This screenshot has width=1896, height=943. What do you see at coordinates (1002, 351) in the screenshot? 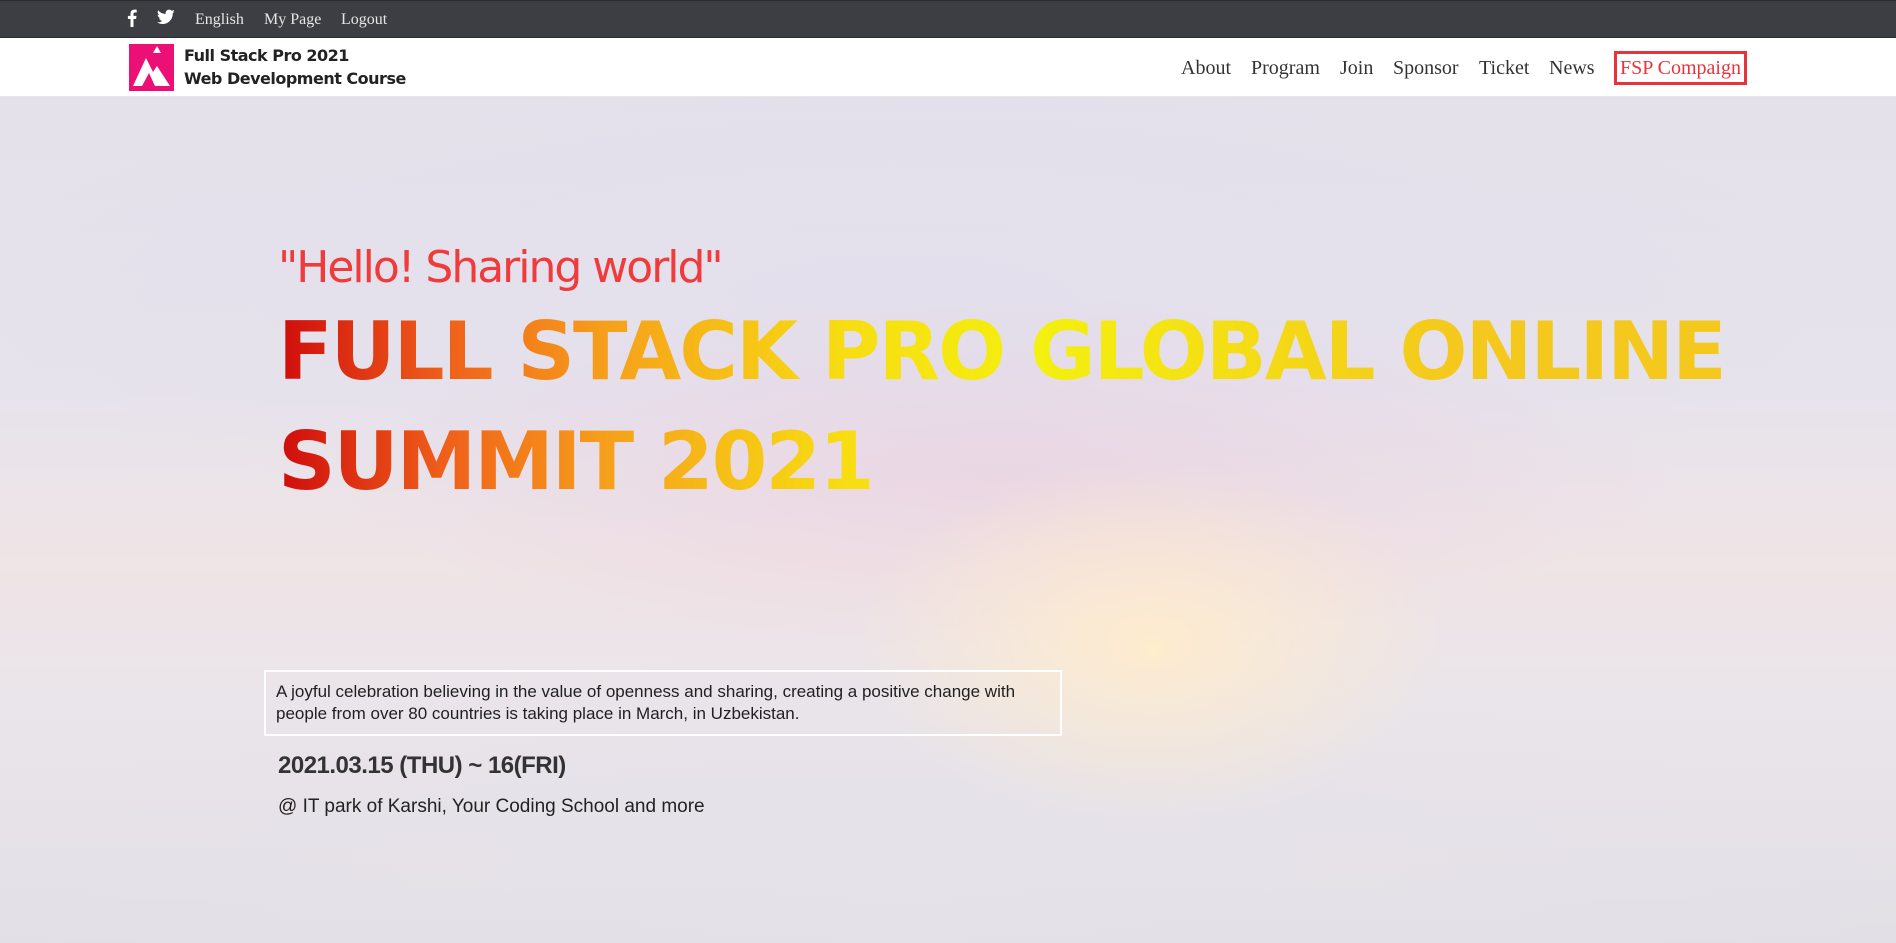
I see `hero-title-line1: FULL STACK PRO GLOBAL ONLINE` at bounding box center [1002, 351].